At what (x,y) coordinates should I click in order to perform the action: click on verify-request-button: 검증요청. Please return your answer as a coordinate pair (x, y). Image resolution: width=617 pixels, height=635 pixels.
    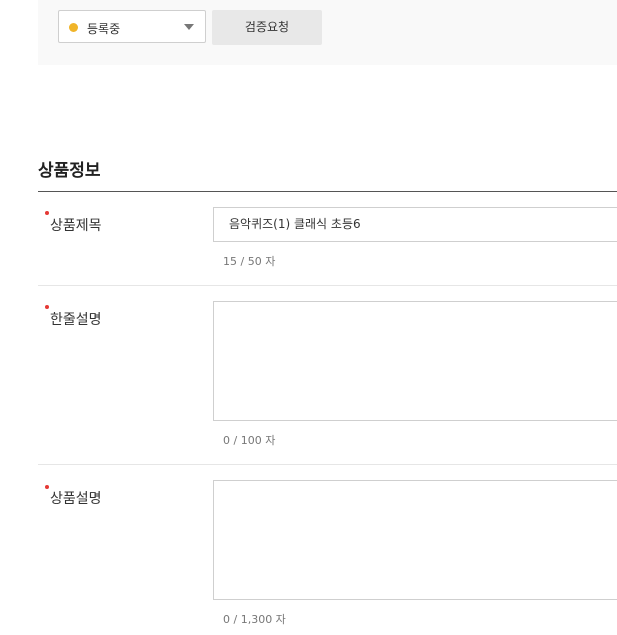
    Looking at the image, I should click on (267, 27).